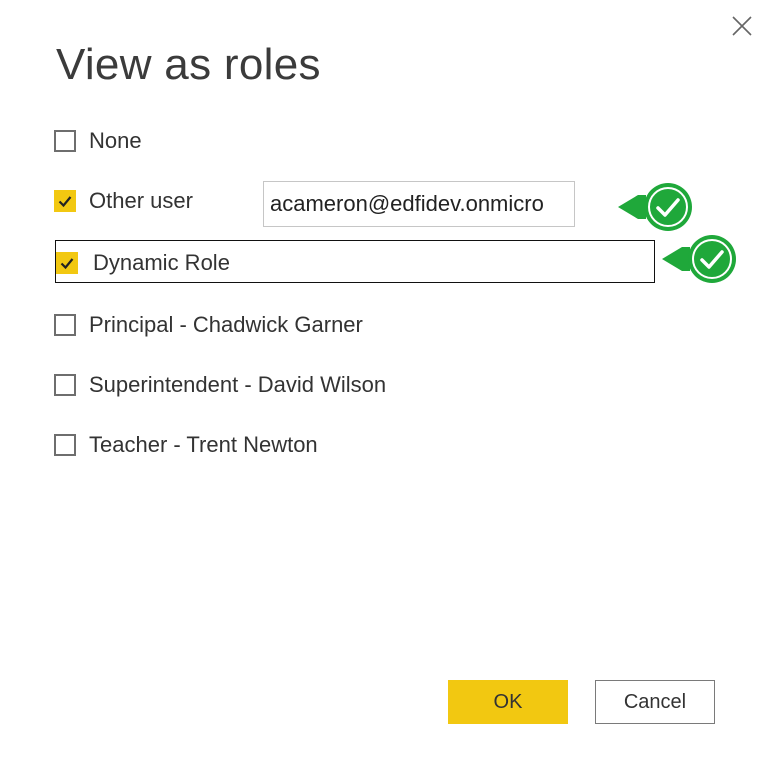 This screenshot has height=782, width=774. What do you see at coordinates (188, 64) in the screenshot?
I see `dialog-title: View as roles` at bounding box center [188, 64].